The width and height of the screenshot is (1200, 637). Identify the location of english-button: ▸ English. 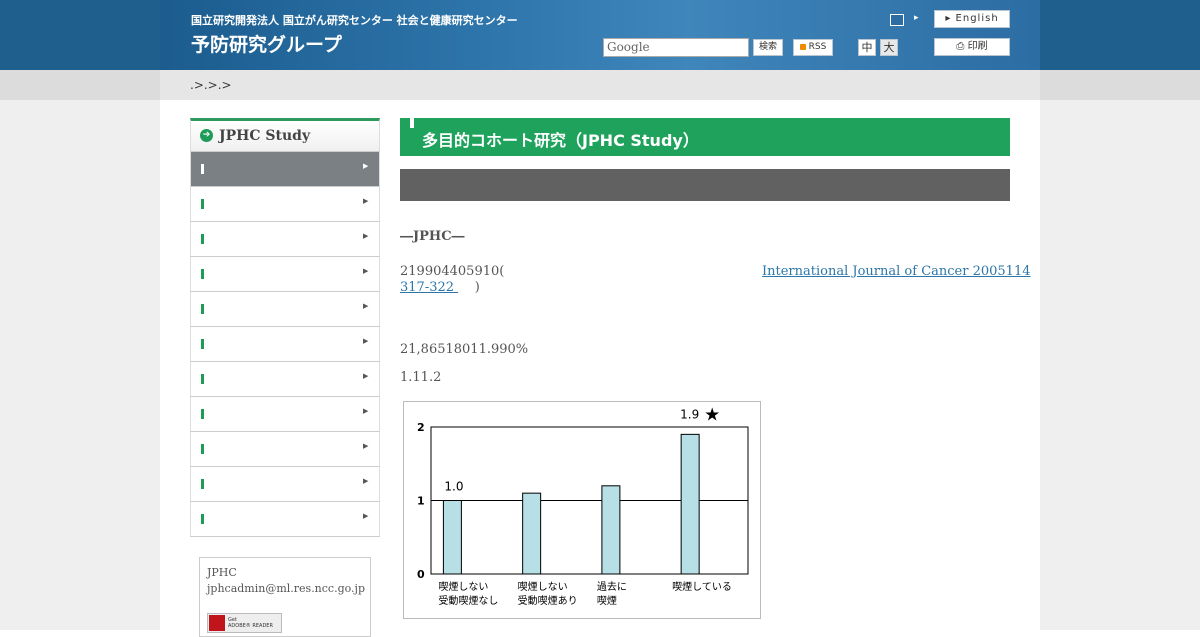
(972, 19).